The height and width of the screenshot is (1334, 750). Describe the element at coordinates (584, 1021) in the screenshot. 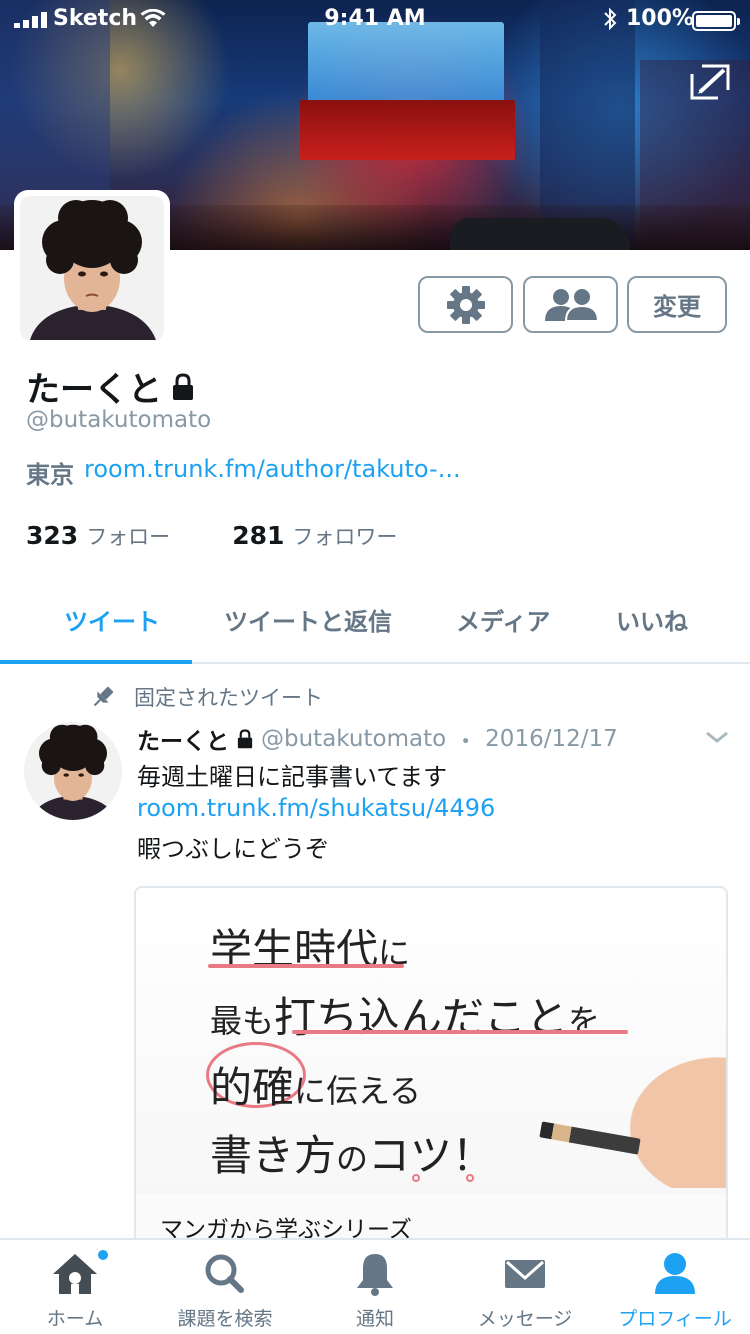

I see `card-text: を` at that location.